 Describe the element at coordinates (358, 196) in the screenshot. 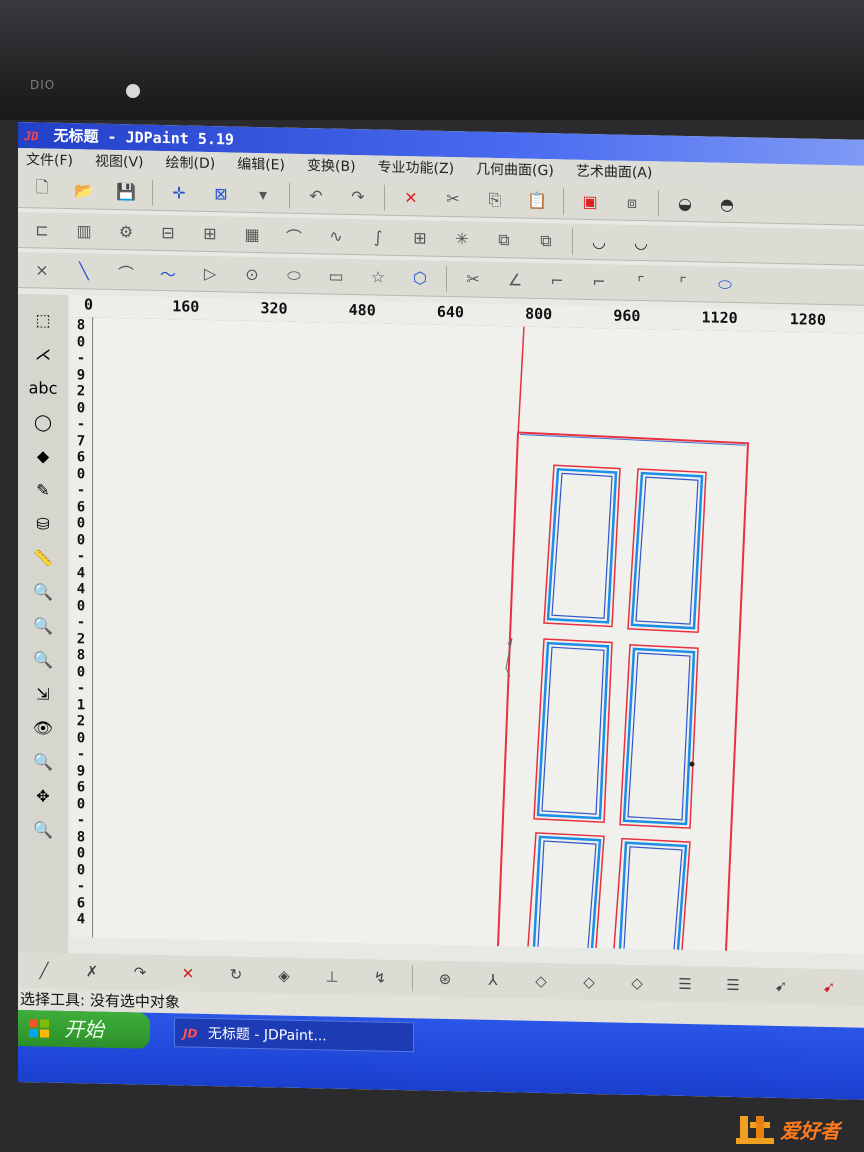

I see `redo-icon: ↷` at that location.